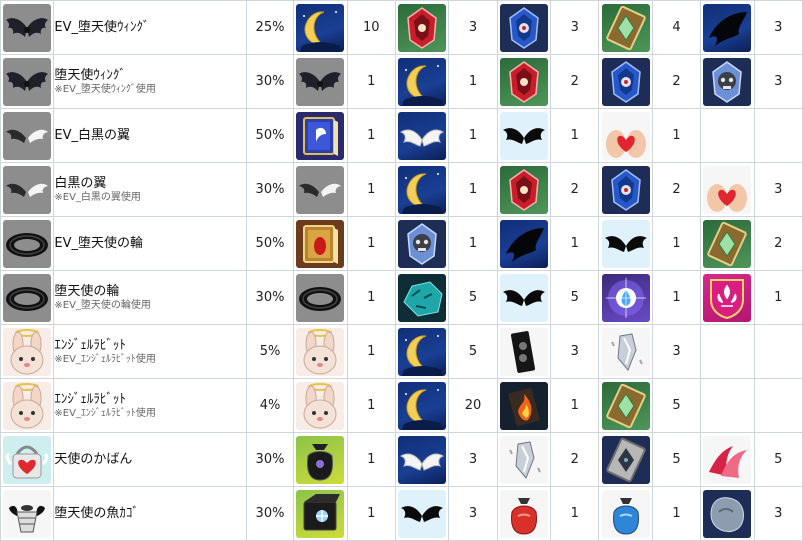  What do you see at coordinates (150, 513) in the screenshot?
I see `product-name-cell: 堕天使の魚ｶｺﾞ` at bounding box center [150, 513].